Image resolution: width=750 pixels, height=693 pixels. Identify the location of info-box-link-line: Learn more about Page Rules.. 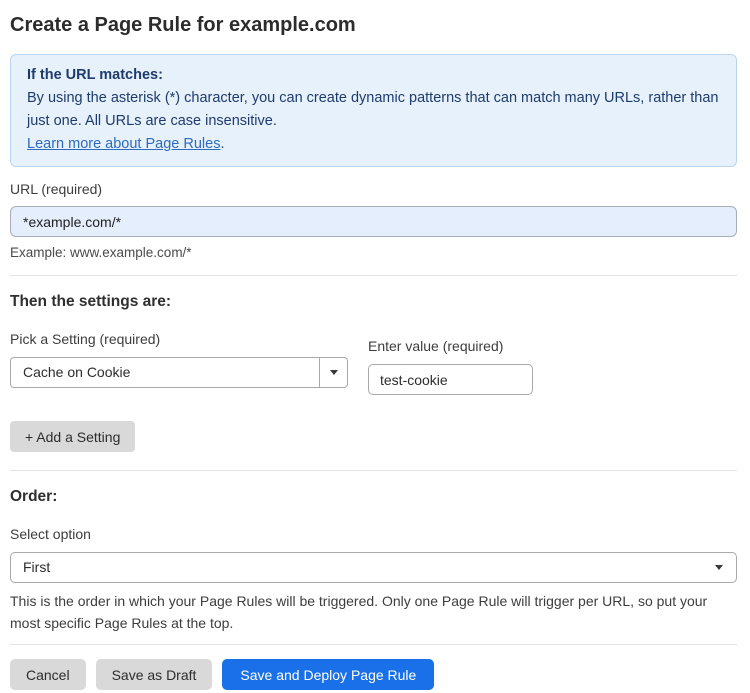
(373, 144).